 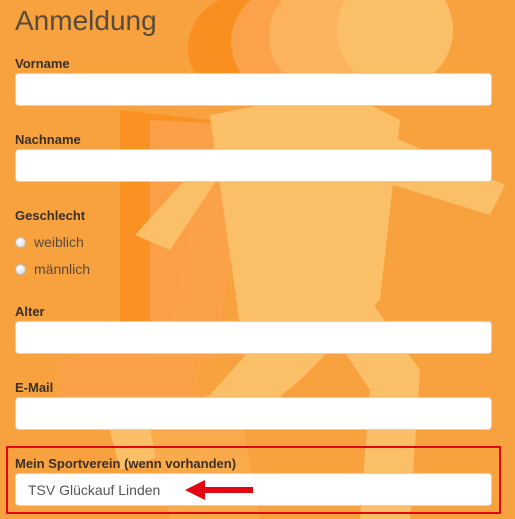 I want to click on gender-option-maennlich: männlich, so click(x=52, y=269).